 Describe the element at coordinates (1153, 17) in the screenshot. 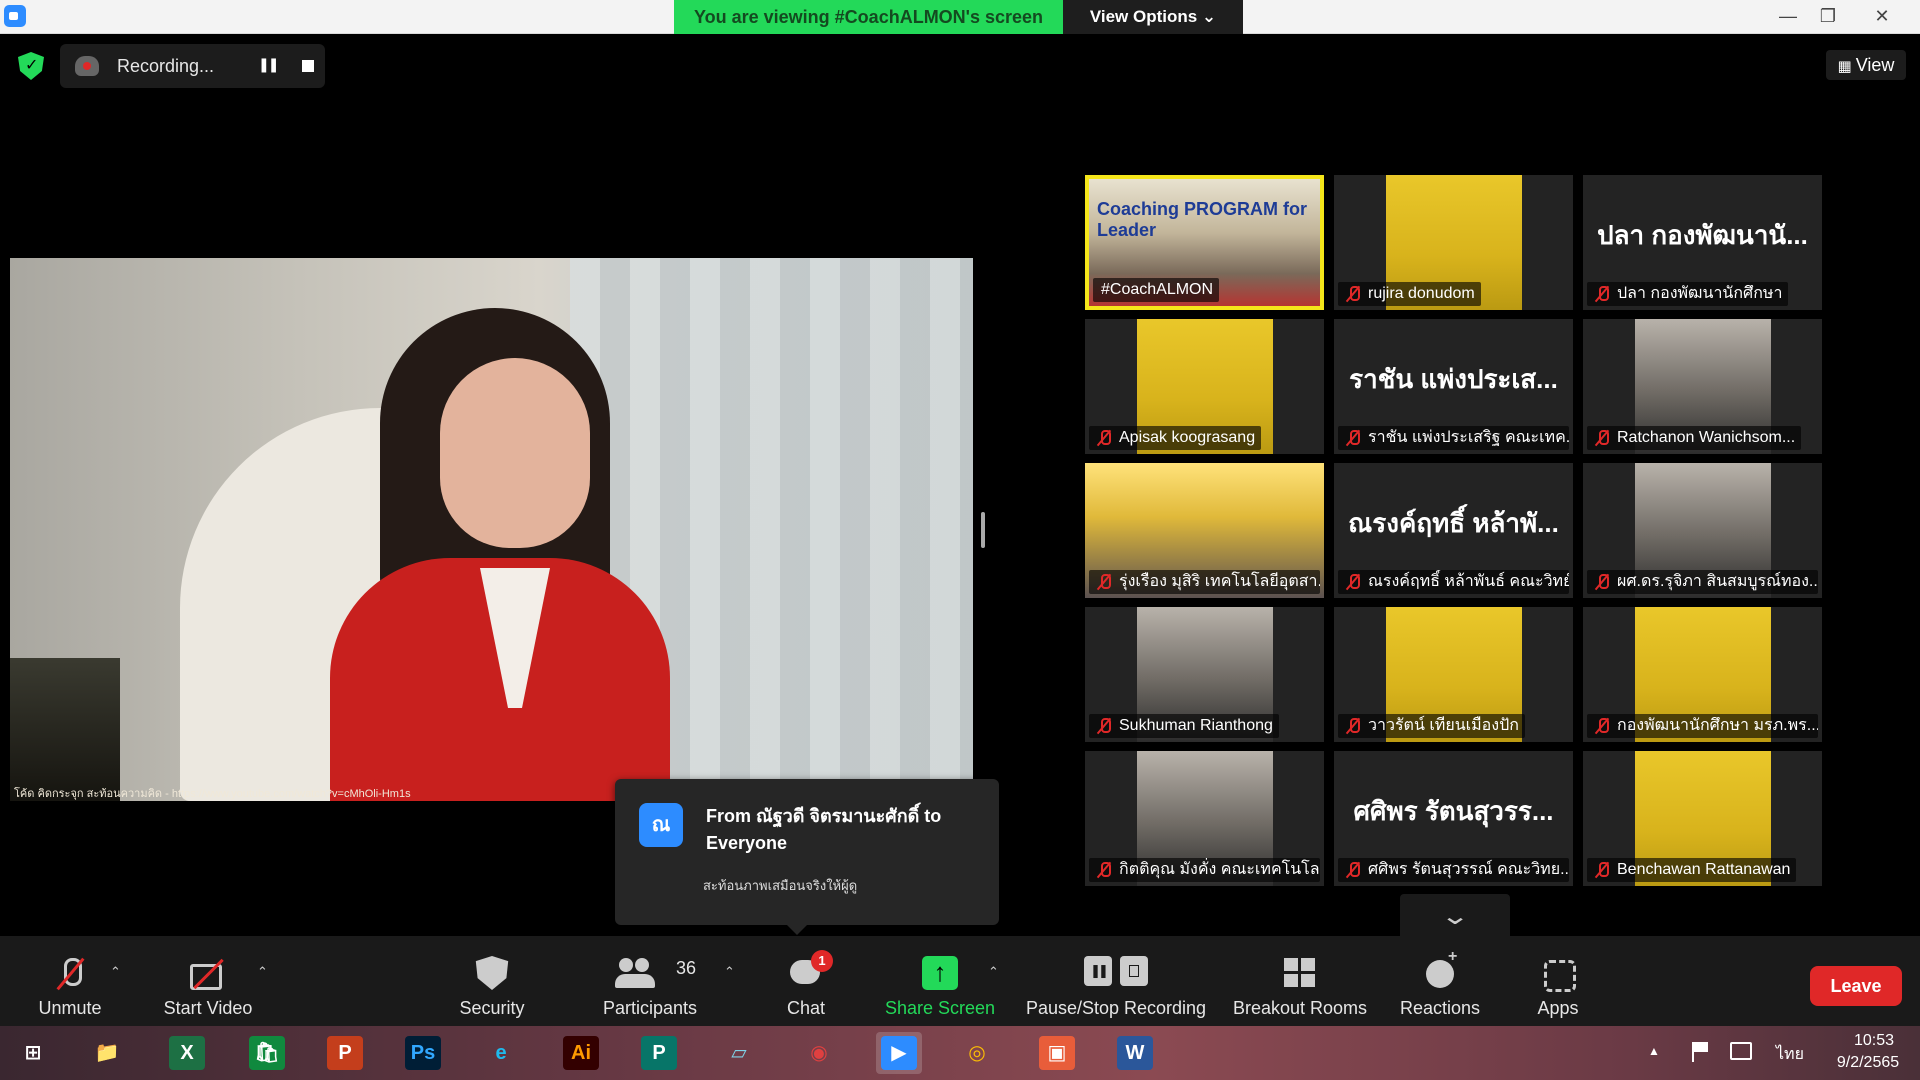

I see `view-options-button: View Options ⌄` at that location.